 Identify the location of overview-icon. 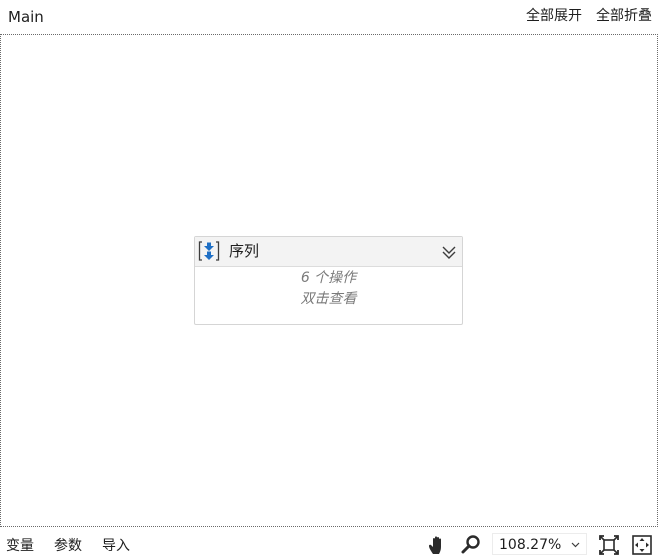
(642, 545).